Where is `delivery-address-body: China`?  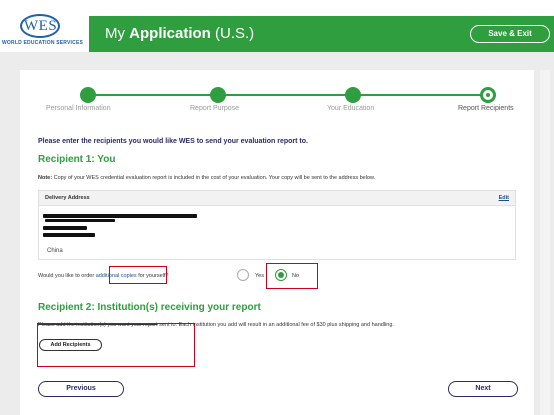
delivery-address-body: China is located at coordinates (277, 233).